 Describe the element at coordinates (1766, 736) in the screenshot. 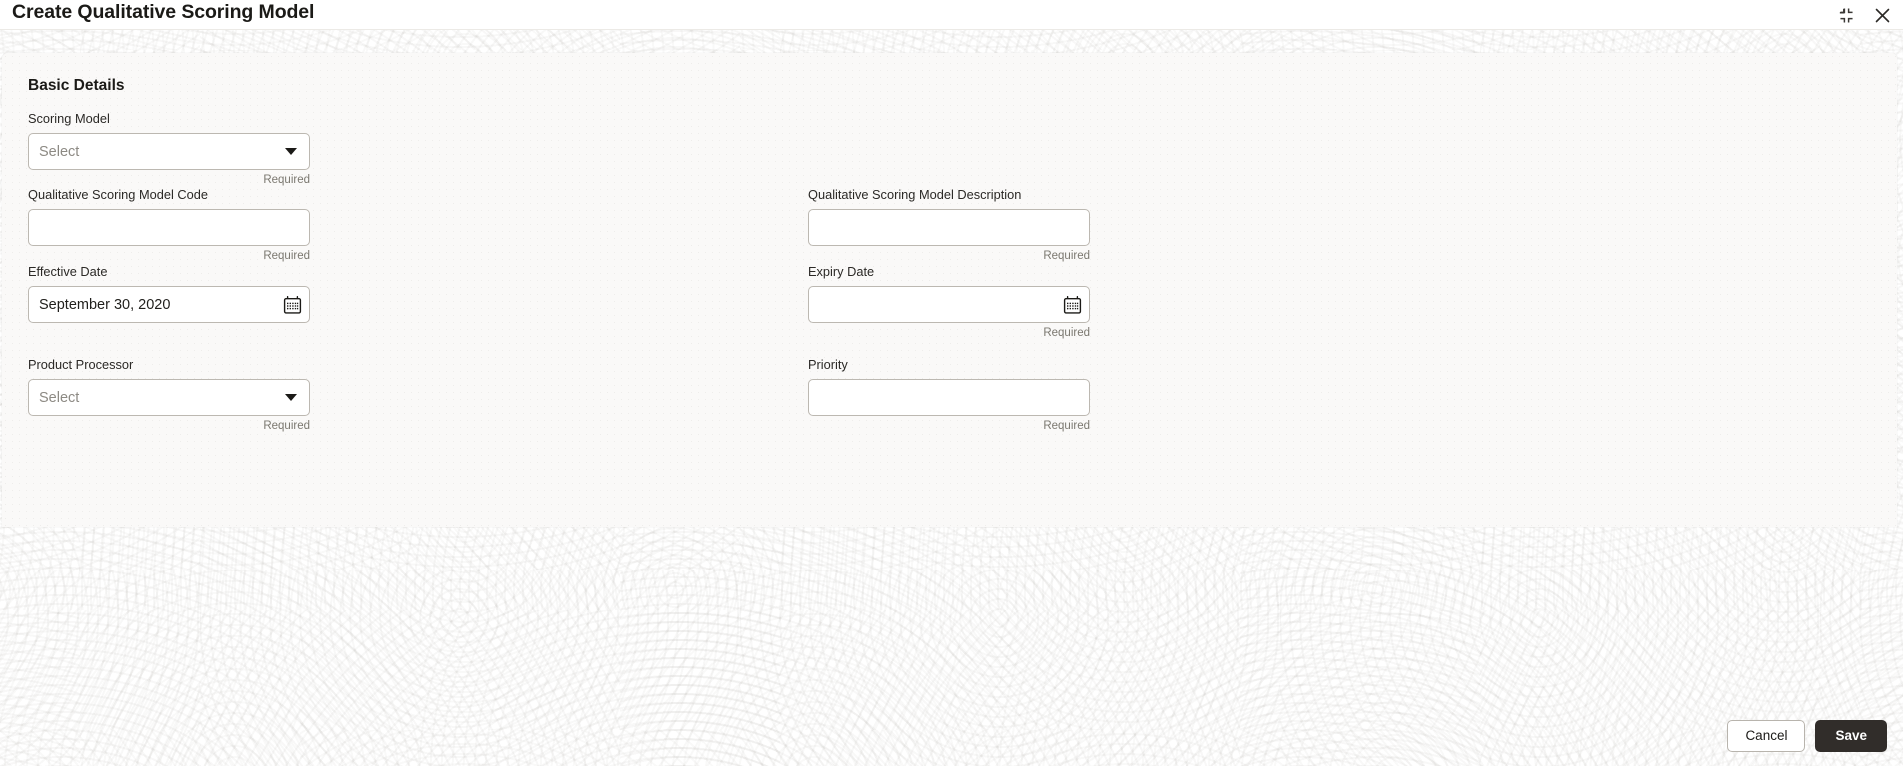

I see `cancel-button: Cancel` at that location.